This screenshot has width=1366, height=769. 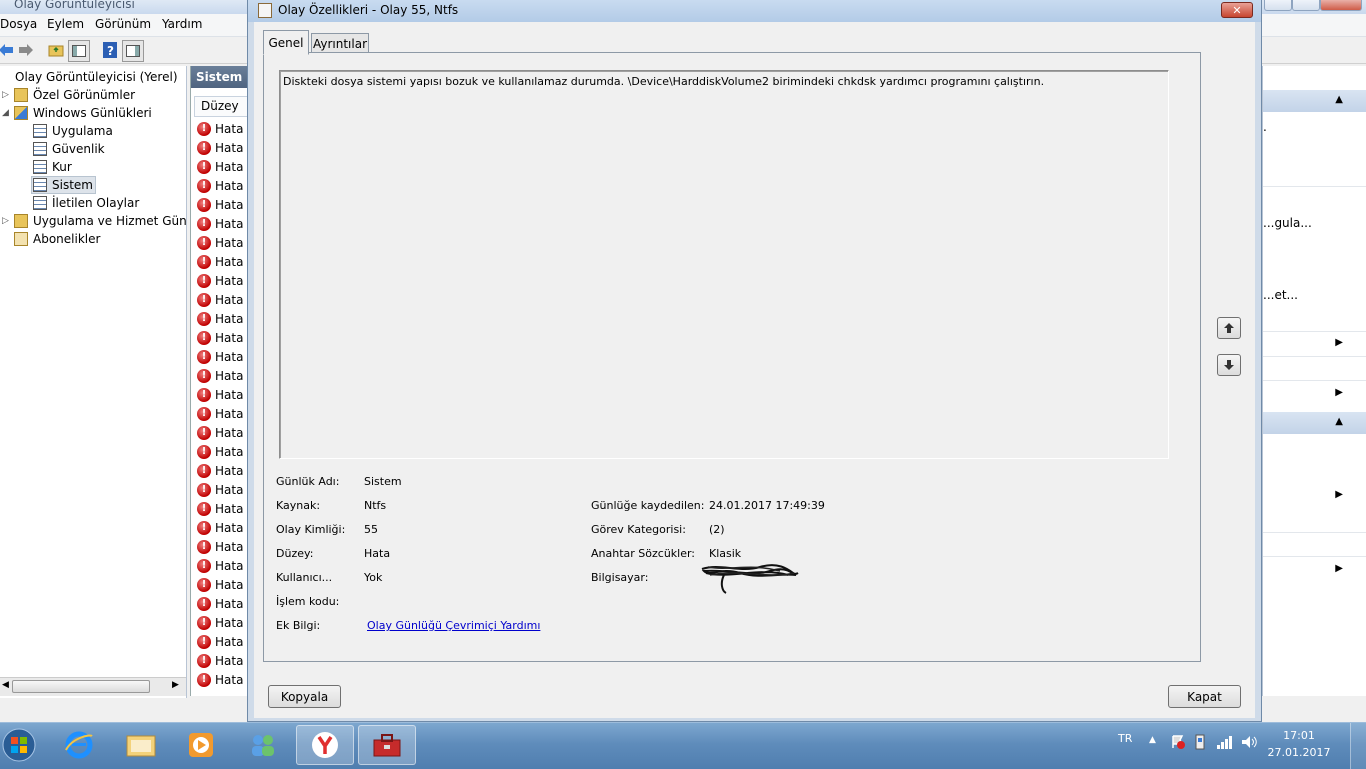 What do you see at coordinates (1125, 738) in the screenshot?
I see `language-indicator: TR` at bounding box center [1125, 738].